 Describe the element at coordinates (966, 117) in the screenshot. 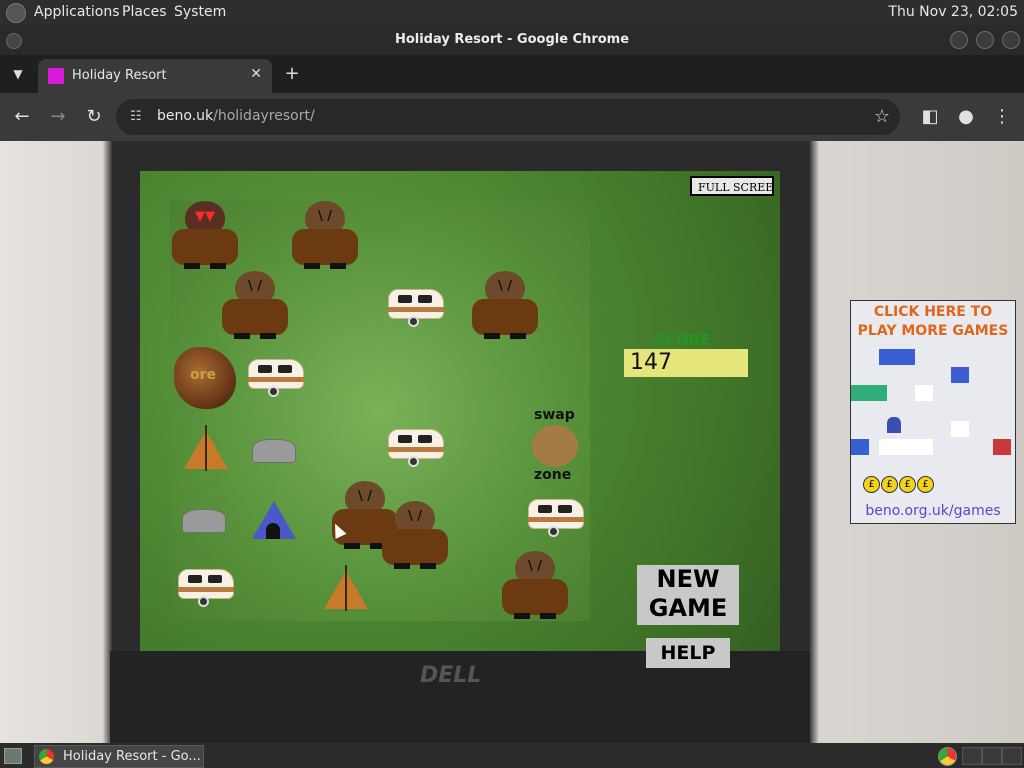

I see `profile-icon: ●` at that location.